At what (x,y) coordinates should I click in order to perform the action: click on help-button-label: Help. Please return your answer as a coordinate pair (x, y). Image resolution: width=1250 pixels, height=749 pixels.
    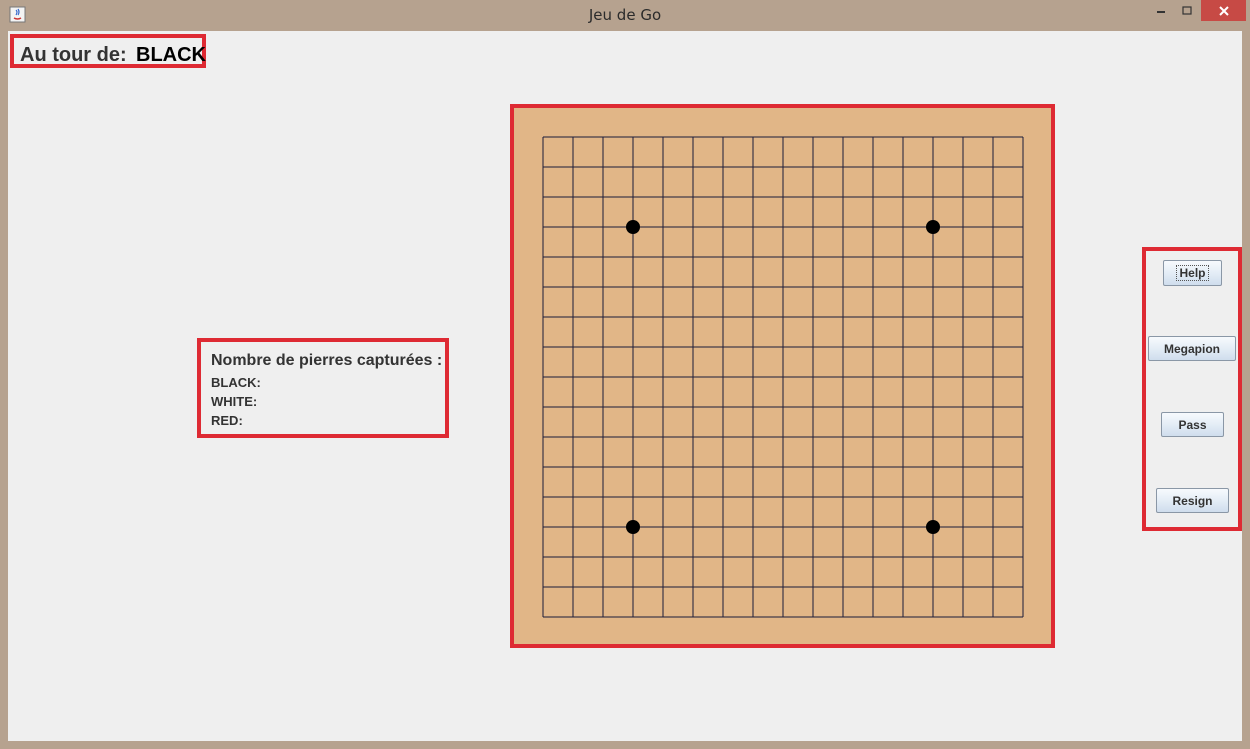
    Looking at the image, I should click on (1192, 273).